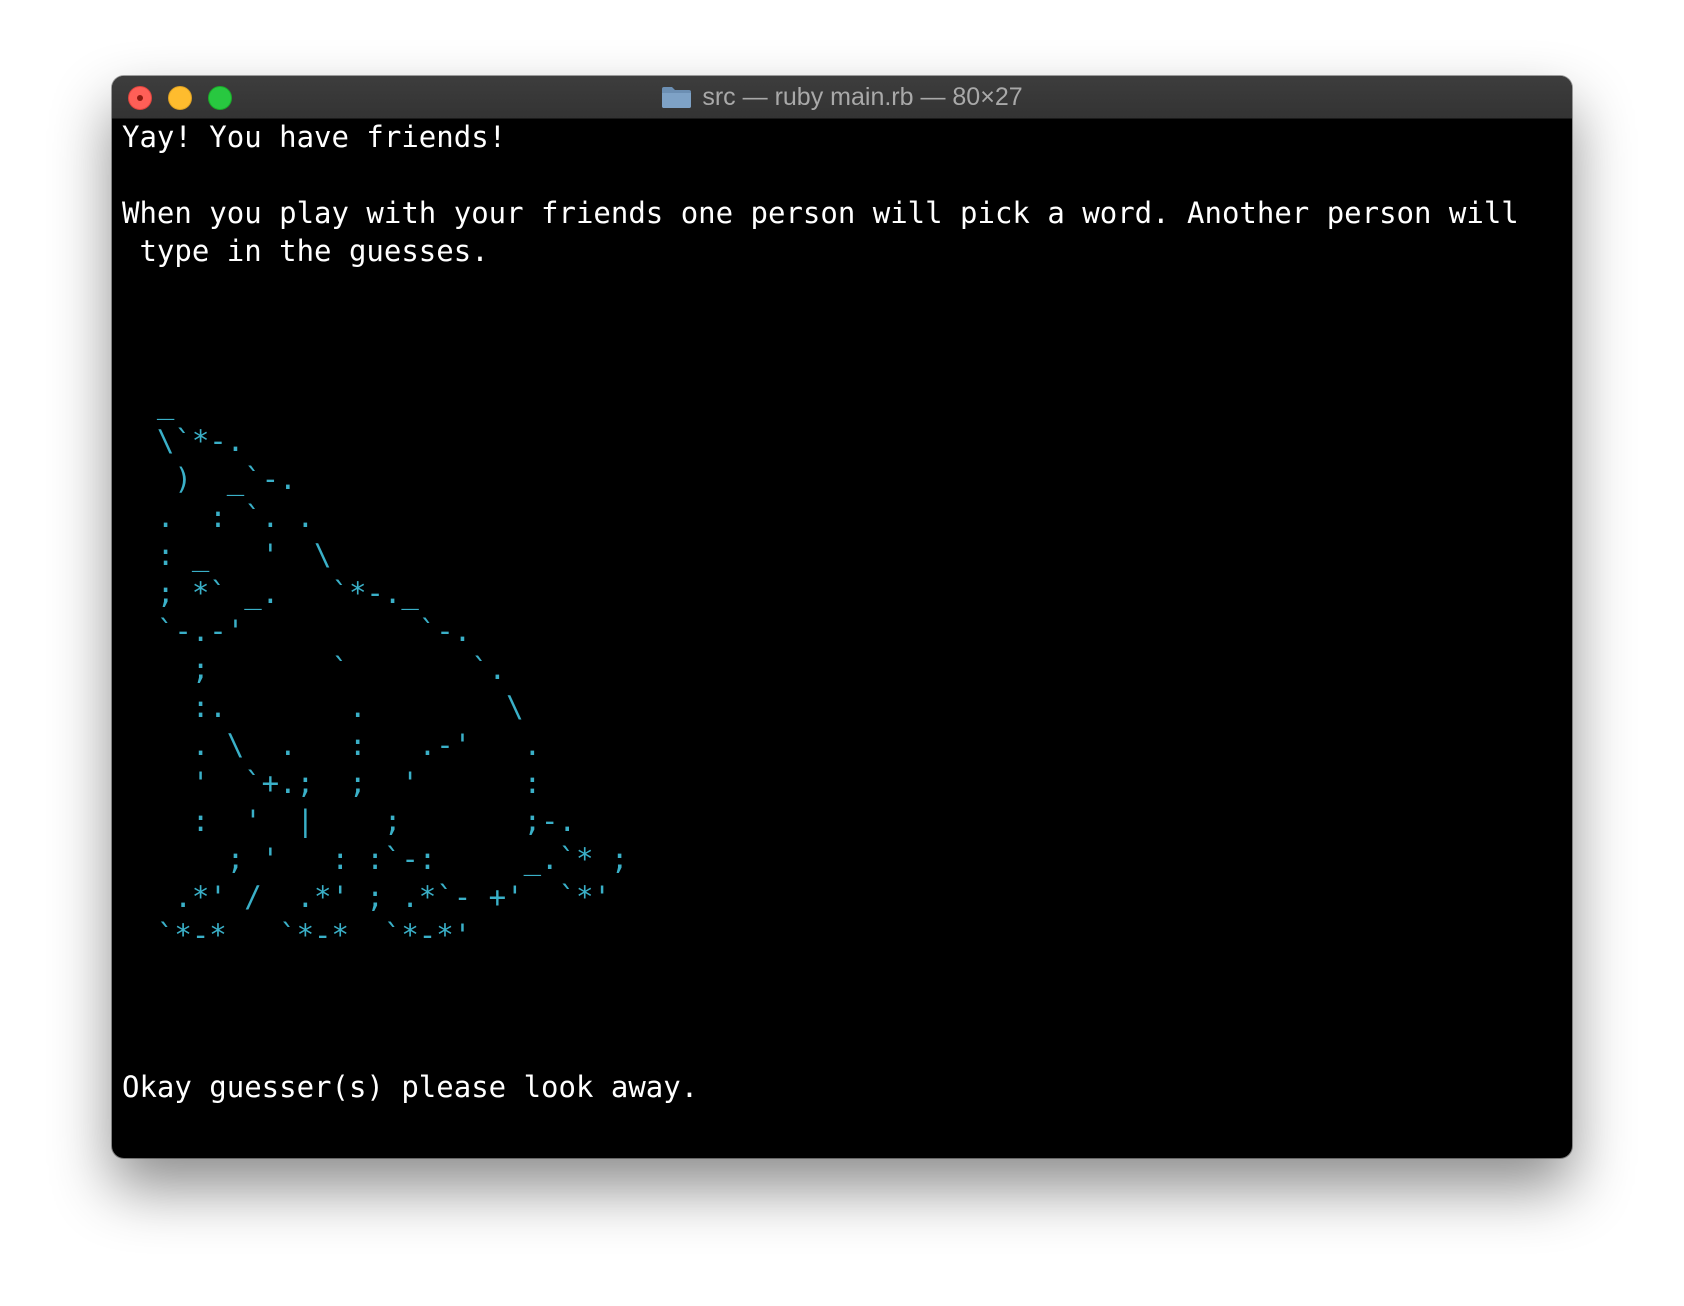  What do you see at coordinates (183, 441) in the screenshot?
I see `art-line: \`*-.` at bounding box center [183, 441].